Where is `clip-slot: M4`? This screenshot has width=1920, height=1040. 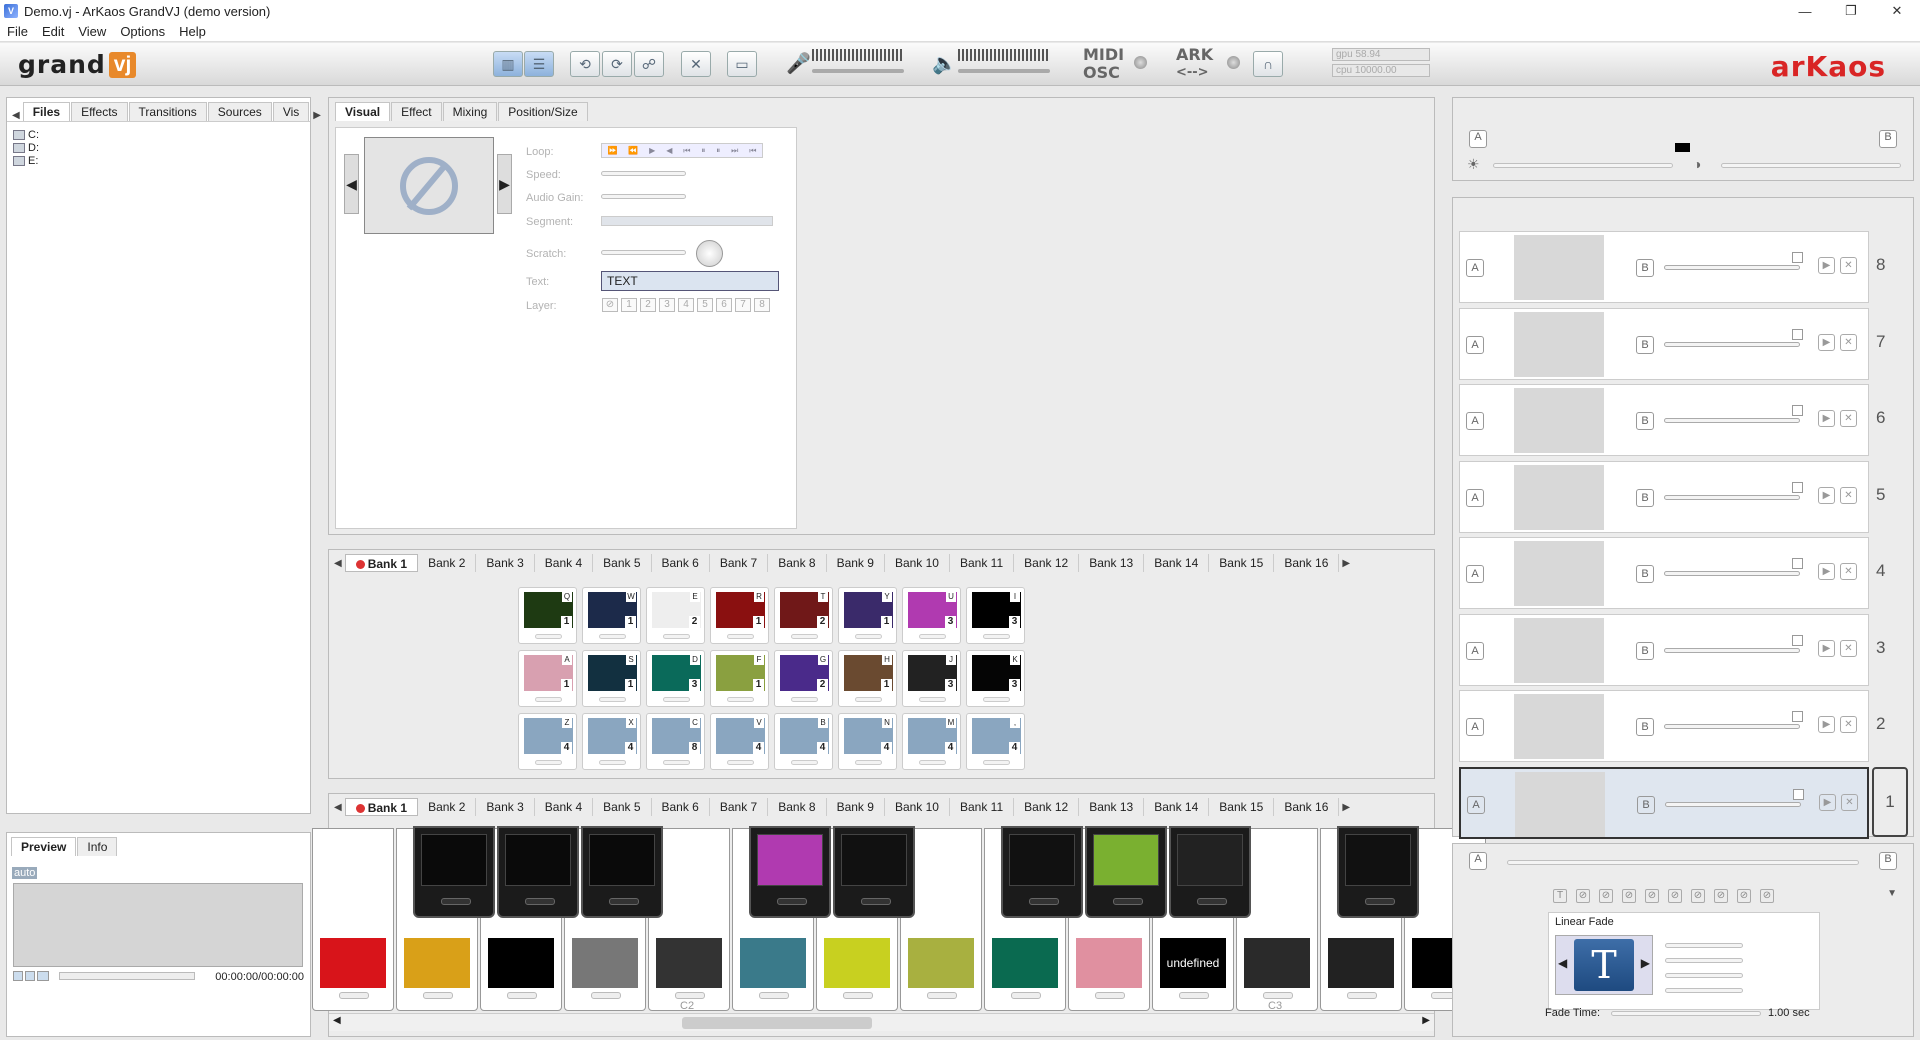 clip-slot: M4 is located at coordinates (931, 741).